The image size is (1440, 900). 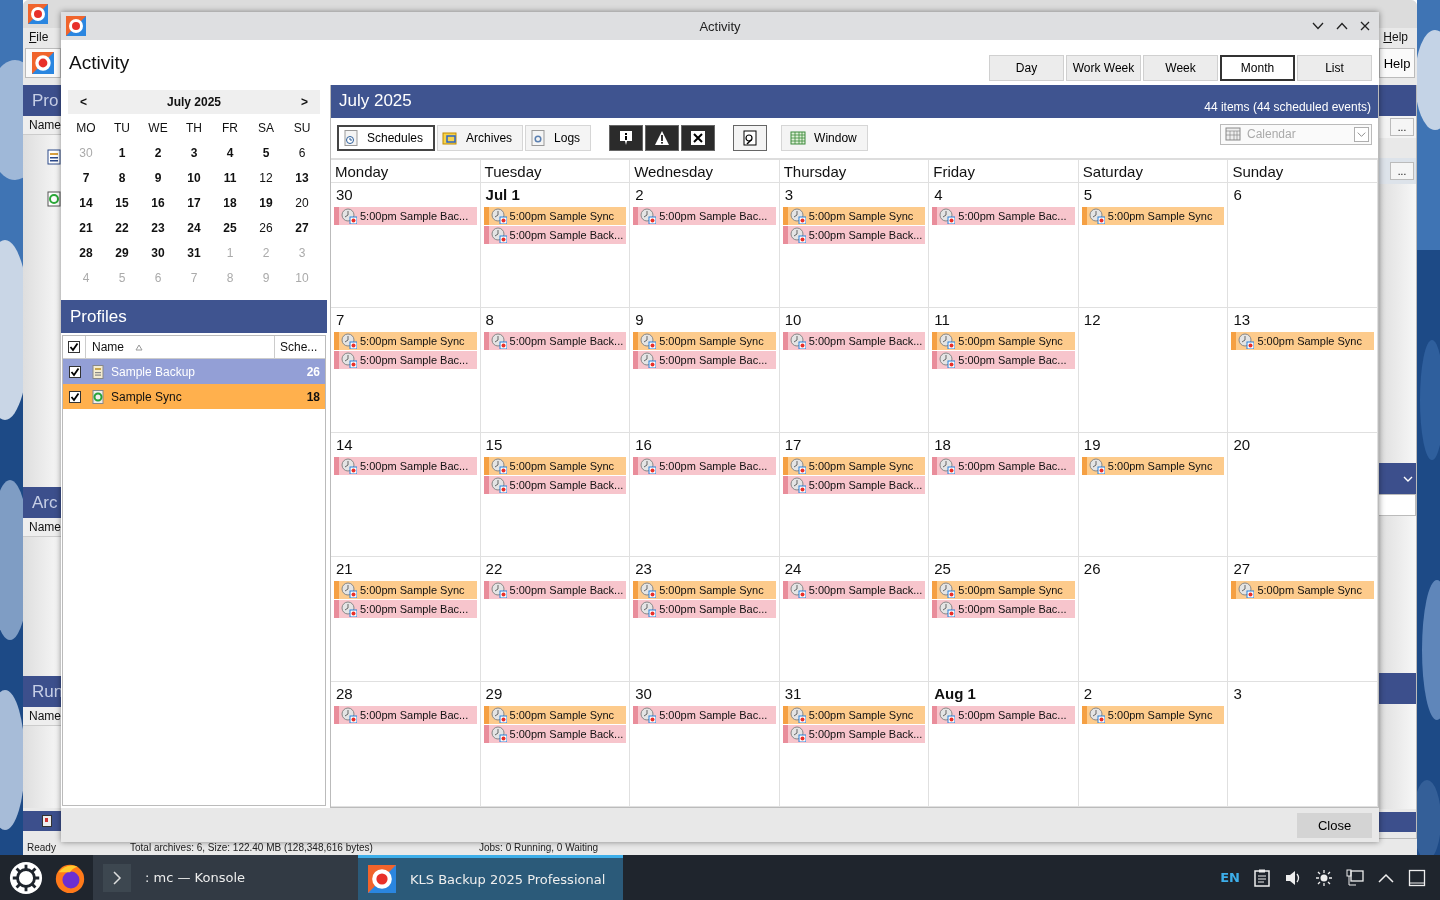 I want to click on task-button: : mc — Konsole, so click(x=225, y=877).